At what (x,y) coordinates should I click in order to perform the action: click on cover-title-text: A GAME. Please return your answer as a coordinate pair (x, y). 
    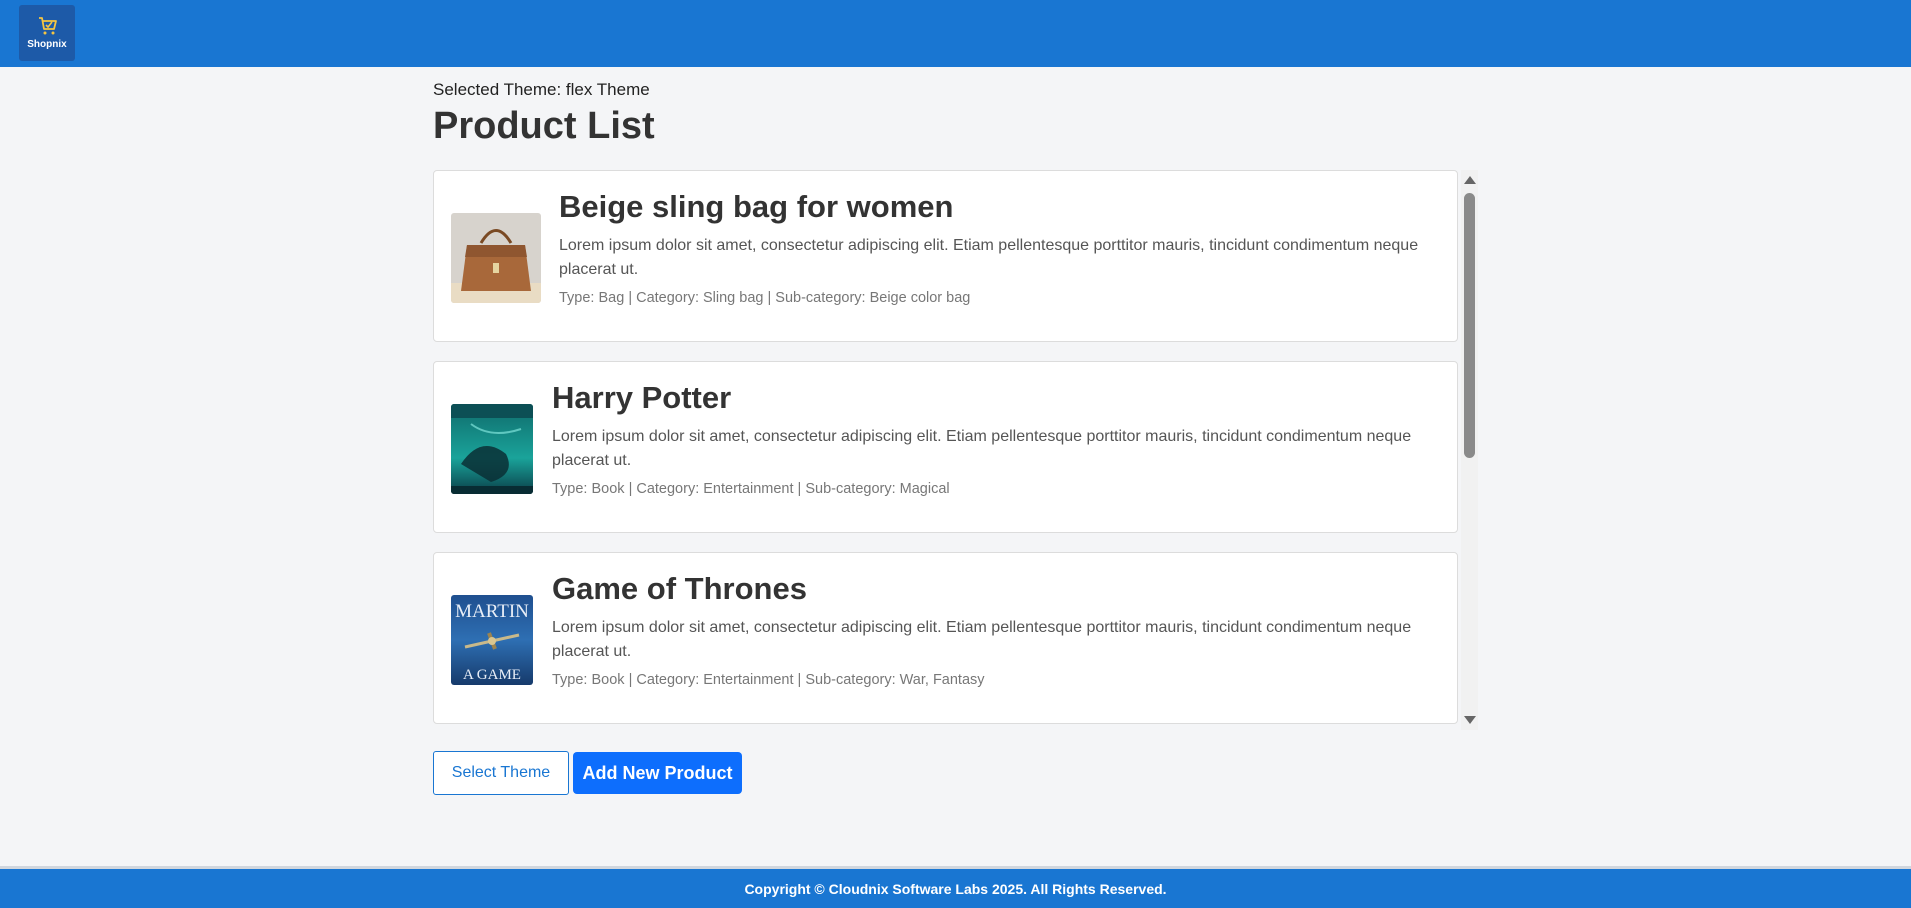
    Looking at the image, I should click on (492, 675).